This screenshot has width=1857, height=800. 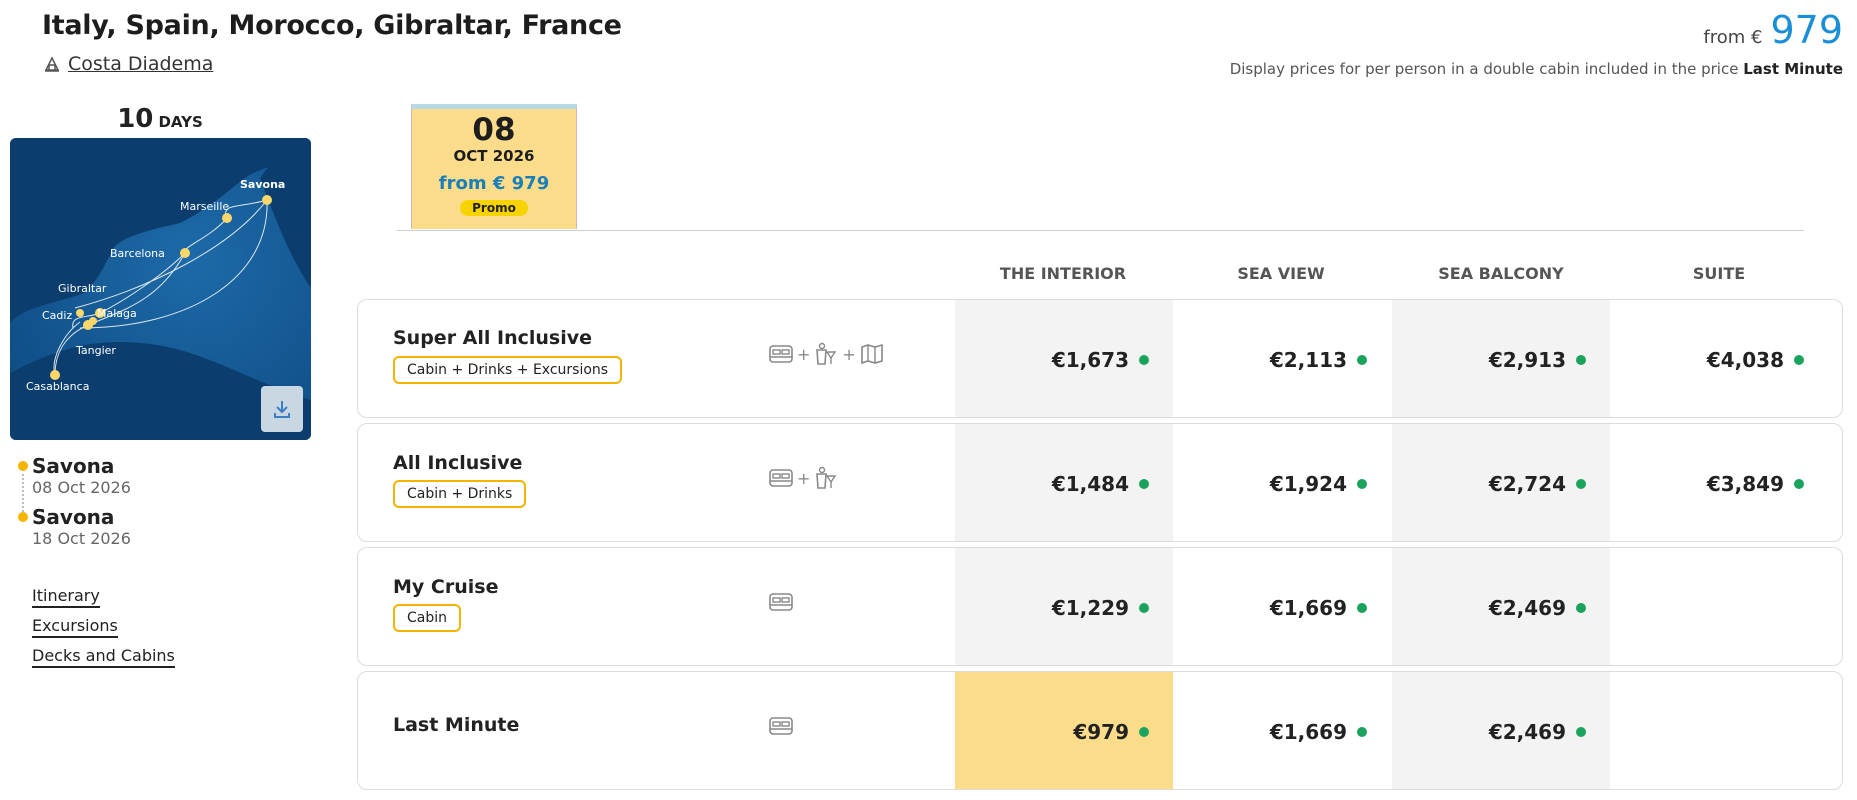 I want to click on departure-port-name: Savona, so click(x=73, y=466).